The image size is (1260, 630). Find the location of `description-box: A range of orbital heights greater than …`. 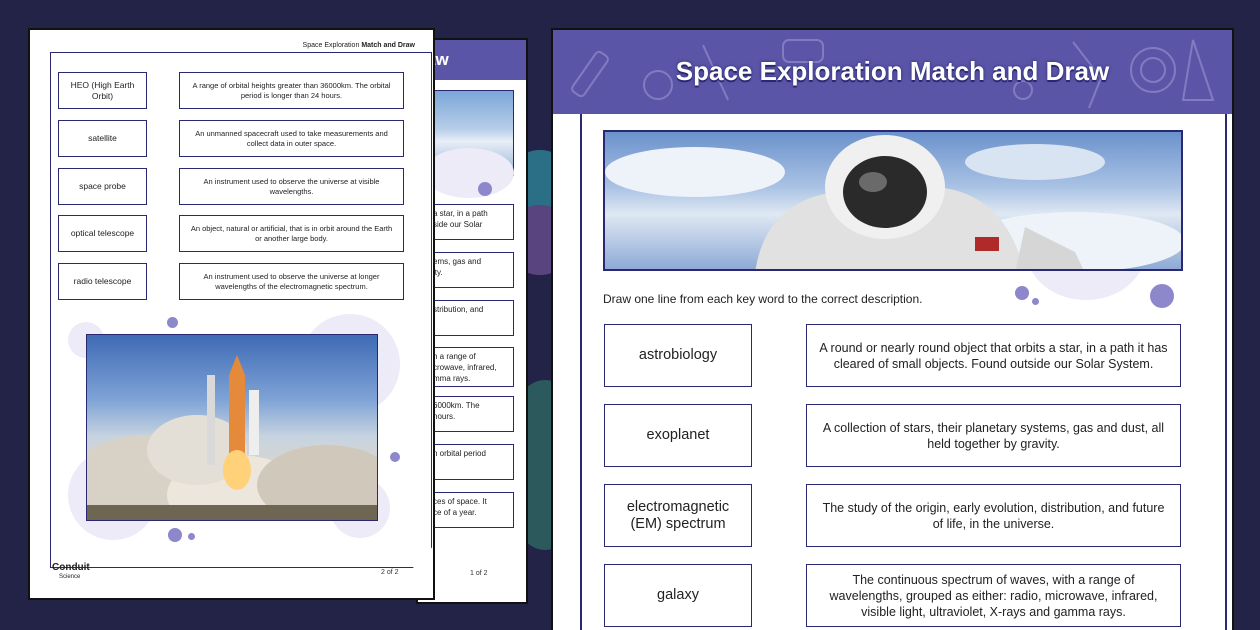

description-box: A range of orbital heights greater than … is located at coordinates (291, 90).